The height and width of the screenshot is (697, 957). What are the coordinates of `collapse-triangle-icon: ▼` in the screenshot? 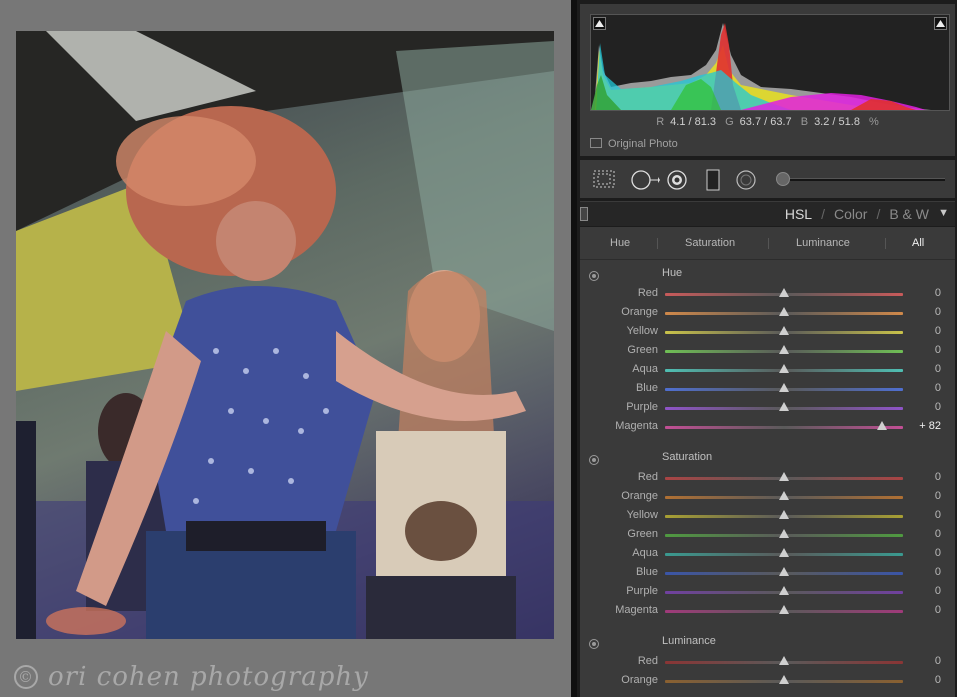 It's located at (943, 213).